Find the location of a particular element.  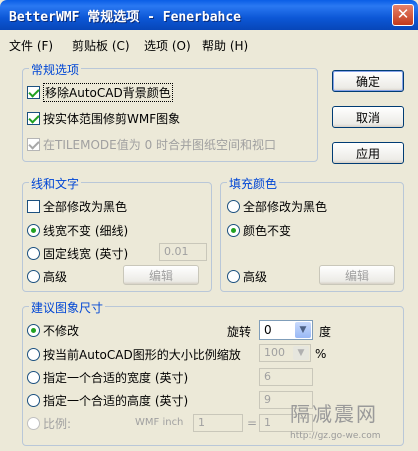

fill-edit-button: 编辑 is located at coordinates (357, 275).